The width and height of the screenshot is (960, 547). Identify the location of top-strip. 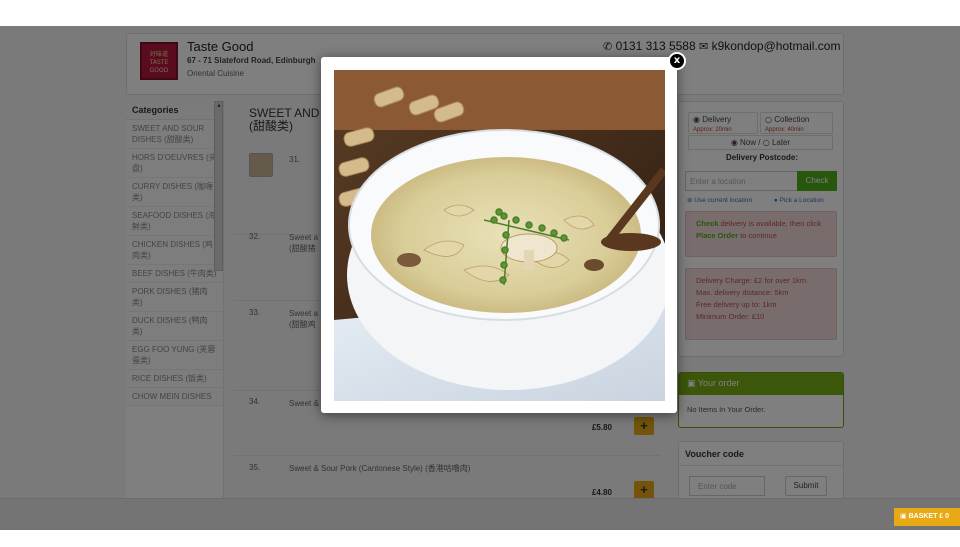
(480, 13).